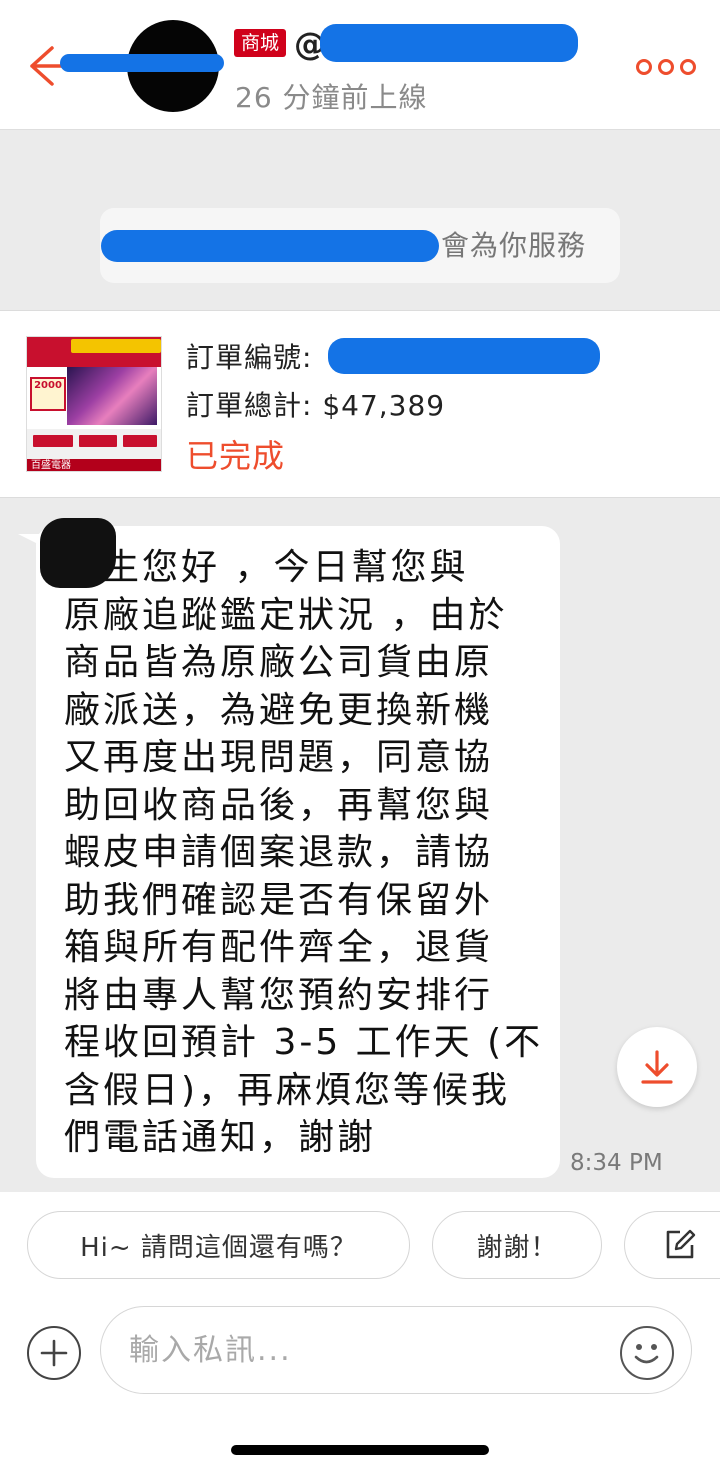  What do you see at coordinates (396, 1350) in the screenshot?
I see `message-input` at bounding box center [396, 1350].